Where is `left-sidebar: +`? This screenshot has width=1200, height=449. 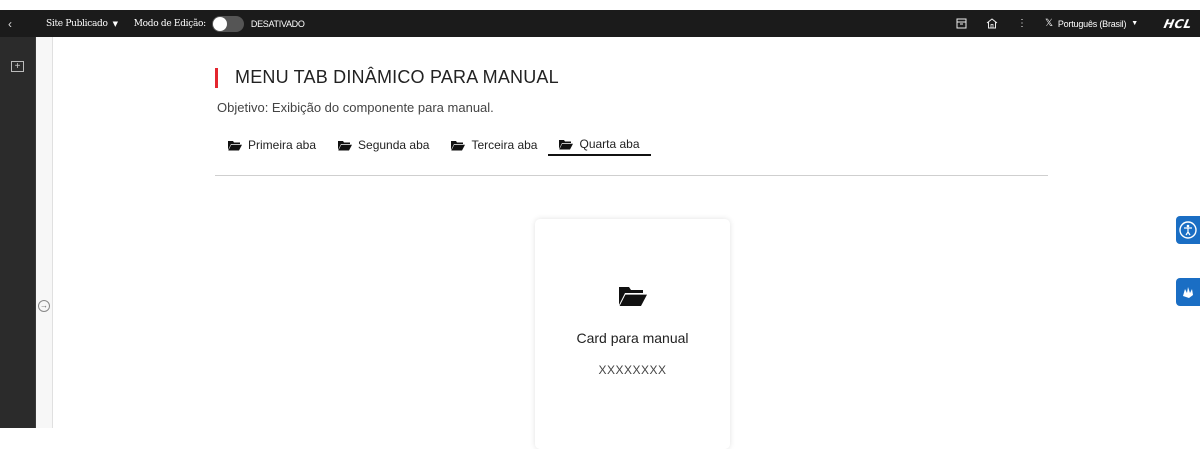
left-sidebar: + is located at coordinates (18, 232).